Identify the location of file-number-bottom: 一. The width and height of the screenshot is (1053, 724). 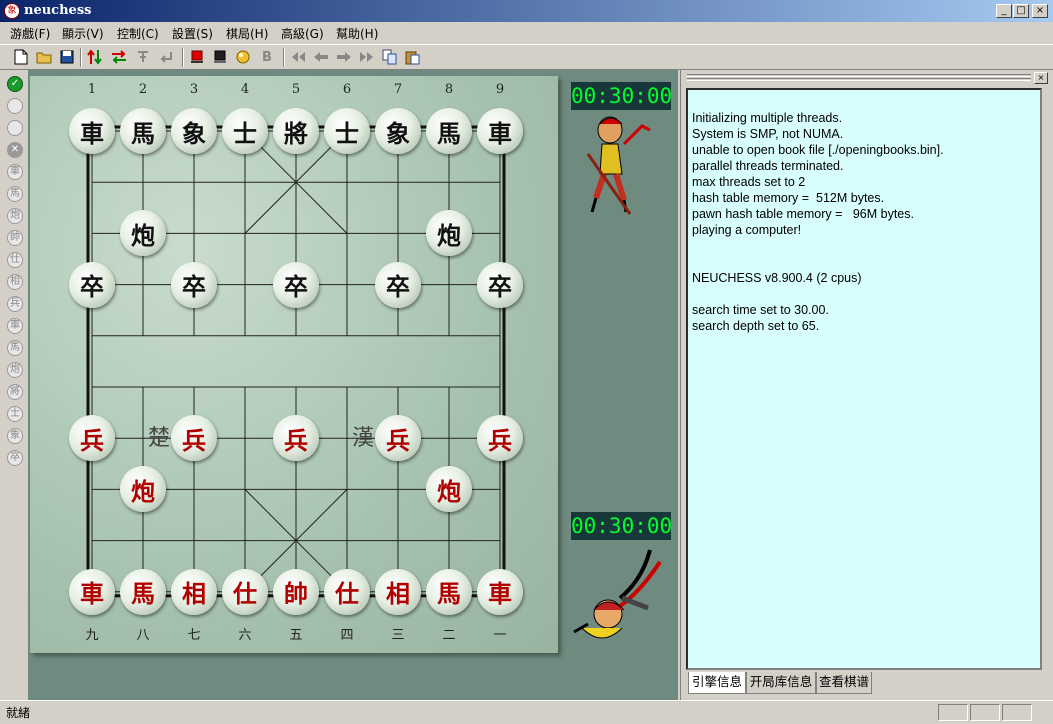
(500, 635).